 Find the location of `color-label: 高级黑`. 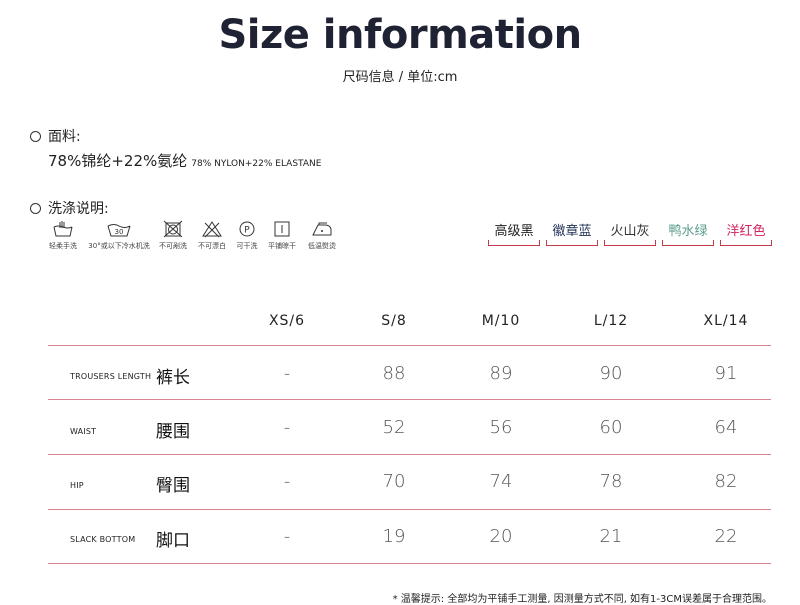

color-label: 高级黑 is located at coordinates (514, 231).